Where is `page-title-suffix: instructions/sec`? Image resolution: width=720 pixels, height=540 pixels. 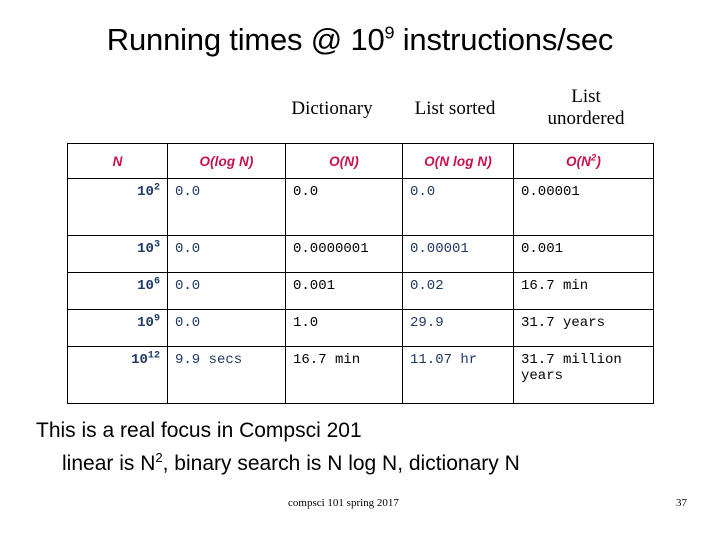 page-title-suffix: instructions/sec is located at coordinates (504, 39).